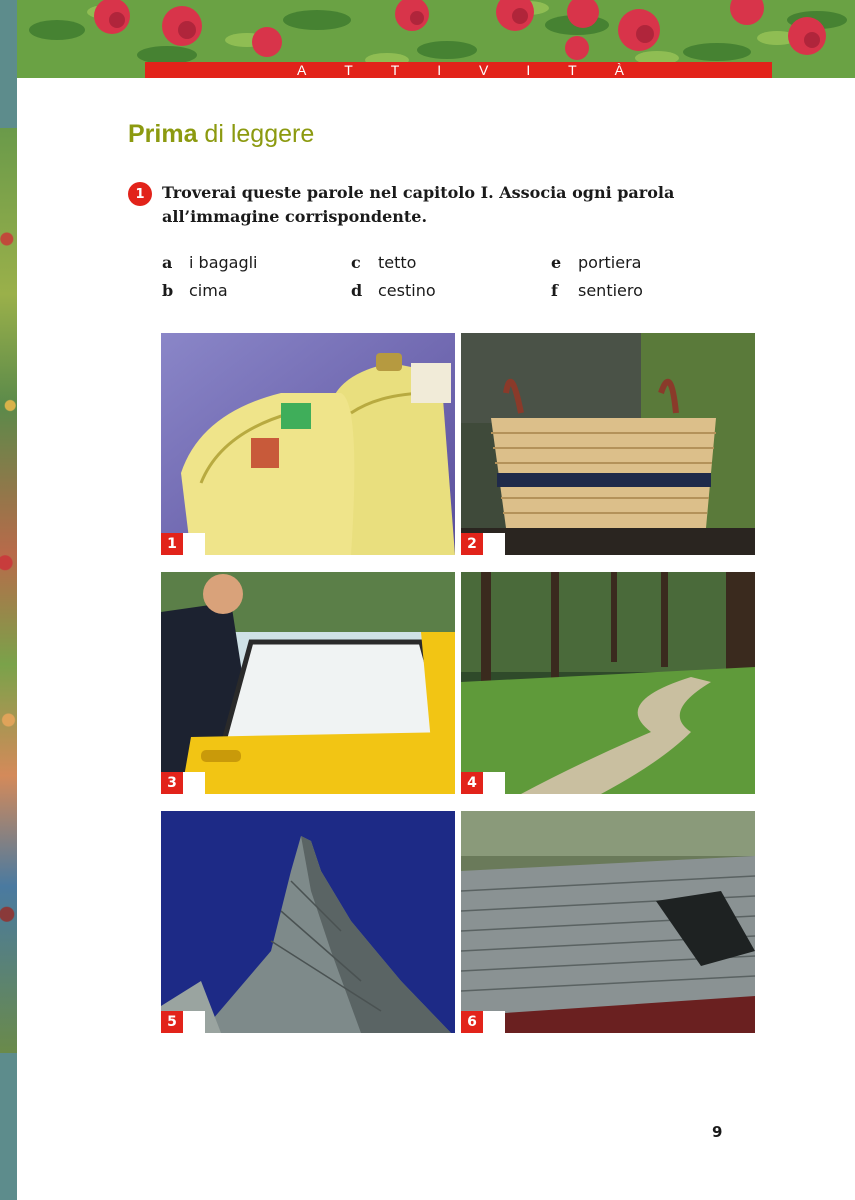 This screenshot has height=1200, width=855. I want to click on word-item: d cestino, so click(393, 290).